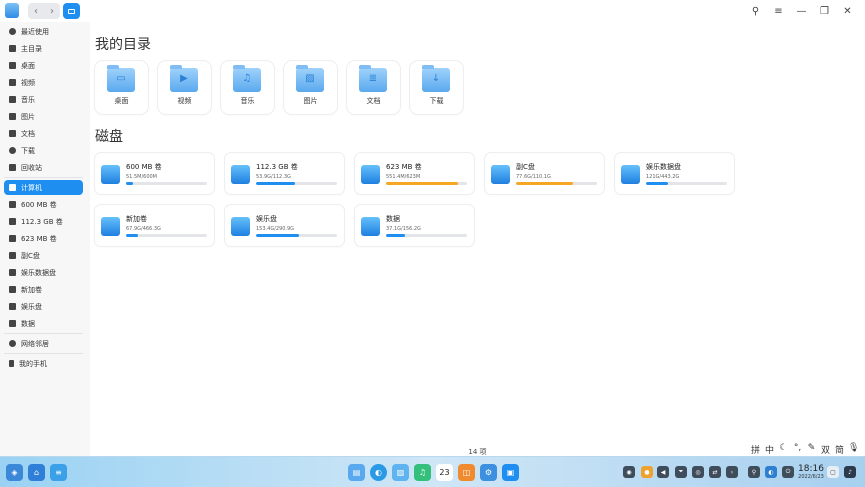 Image resolution: width=865 pixels, height=487 pixels. Describe the element at coordinates (754, 472) in the screenshot. I see `search-tray-icon: ⚲` at that location.